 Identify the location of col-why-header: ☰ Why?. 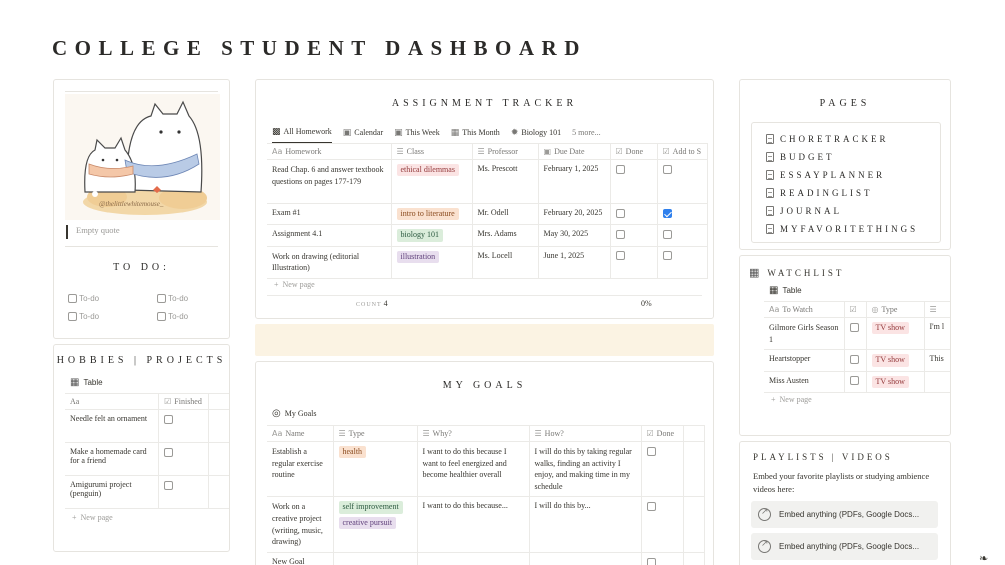
(473, 433).